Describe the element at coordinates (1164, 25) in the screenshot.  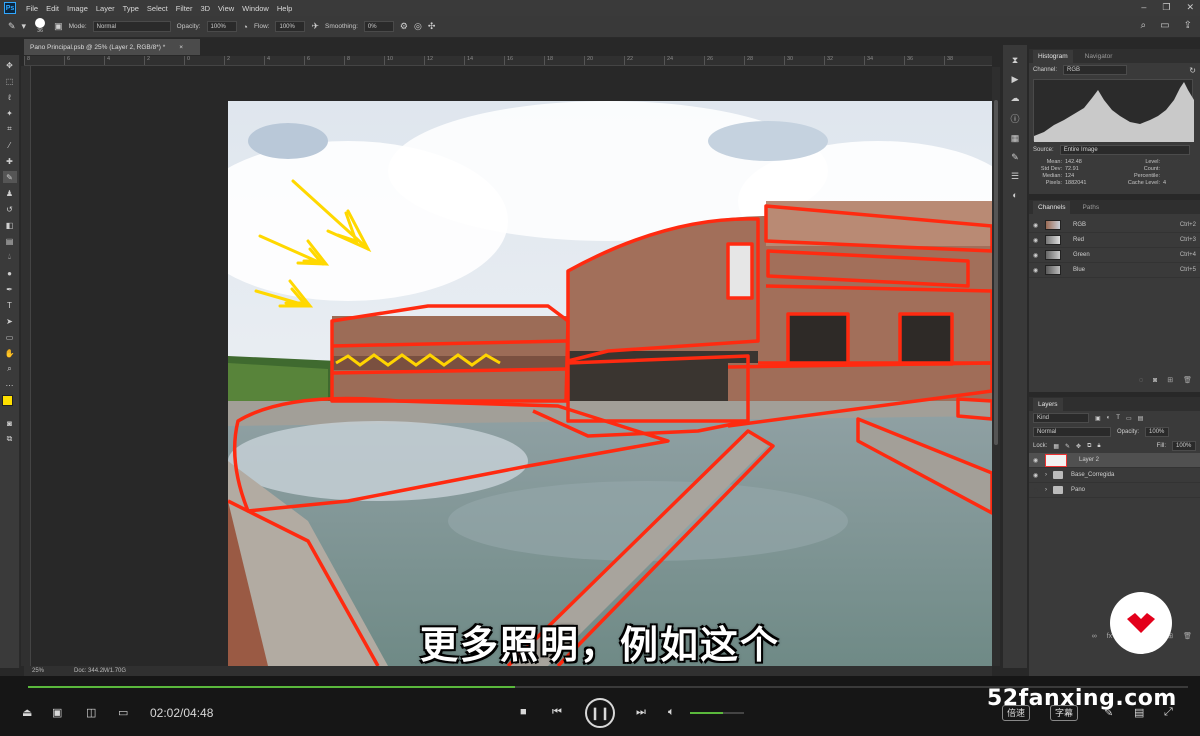
I see `workspace-icon: ▭` at that location.